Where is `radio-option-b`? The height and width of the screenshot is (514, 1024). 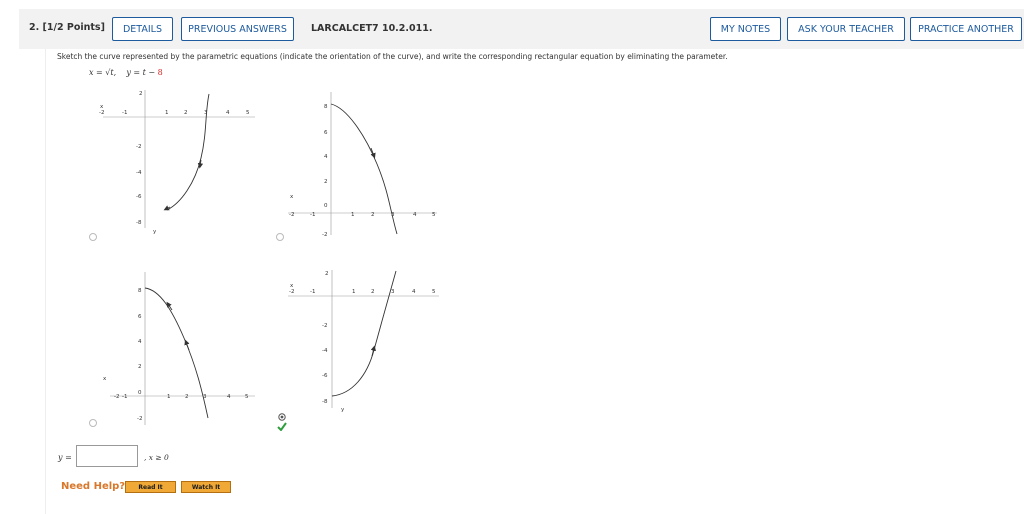 radio-option-b is located at coordinates (280, 237).